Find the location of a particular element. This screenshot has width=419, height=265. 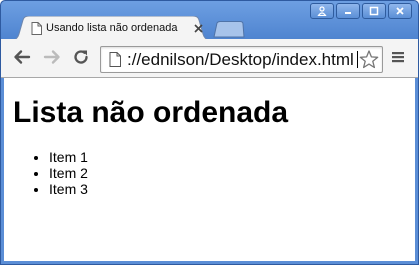

minimize-icon is located at coordinates (348, 11).